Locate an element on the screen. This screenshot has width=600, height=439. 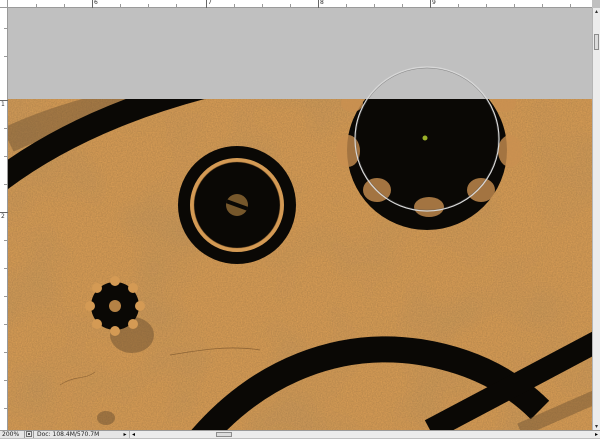
scroll-right-arrow-icon: ▸ is located at coordinates (596, 434).